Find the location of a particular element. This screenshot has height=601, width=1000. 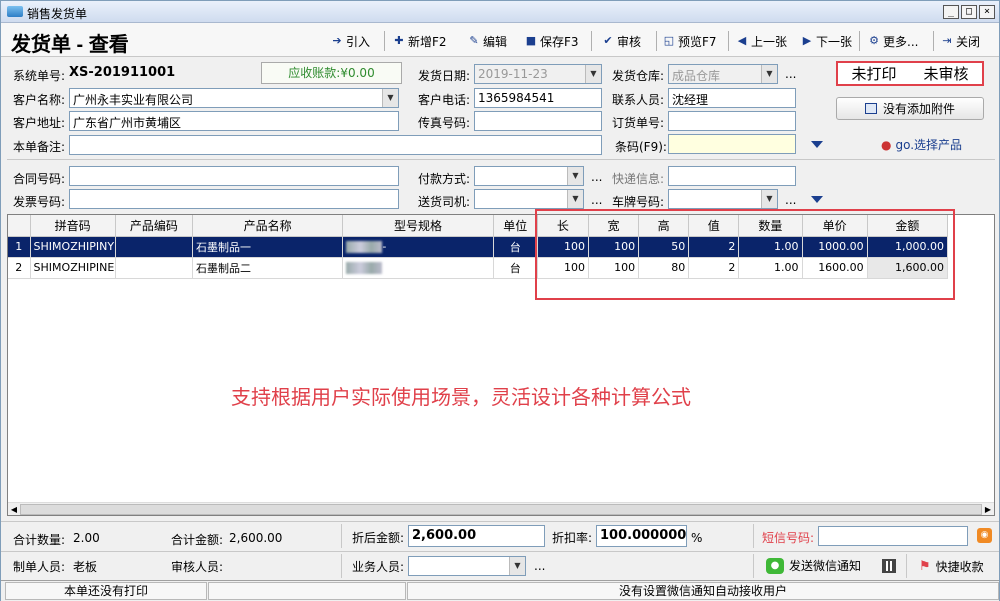

plate-select: ▼ is located at coordinates (723, 199).